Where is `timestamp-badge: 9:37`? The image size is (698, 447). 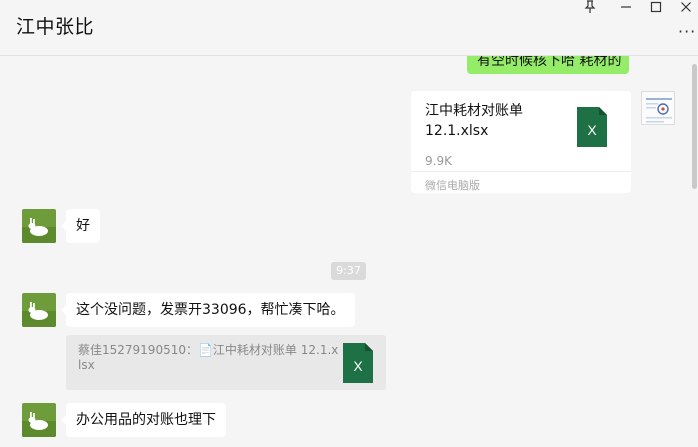
timestamp-badge: 9:37 is located at coordinates (348, 271).